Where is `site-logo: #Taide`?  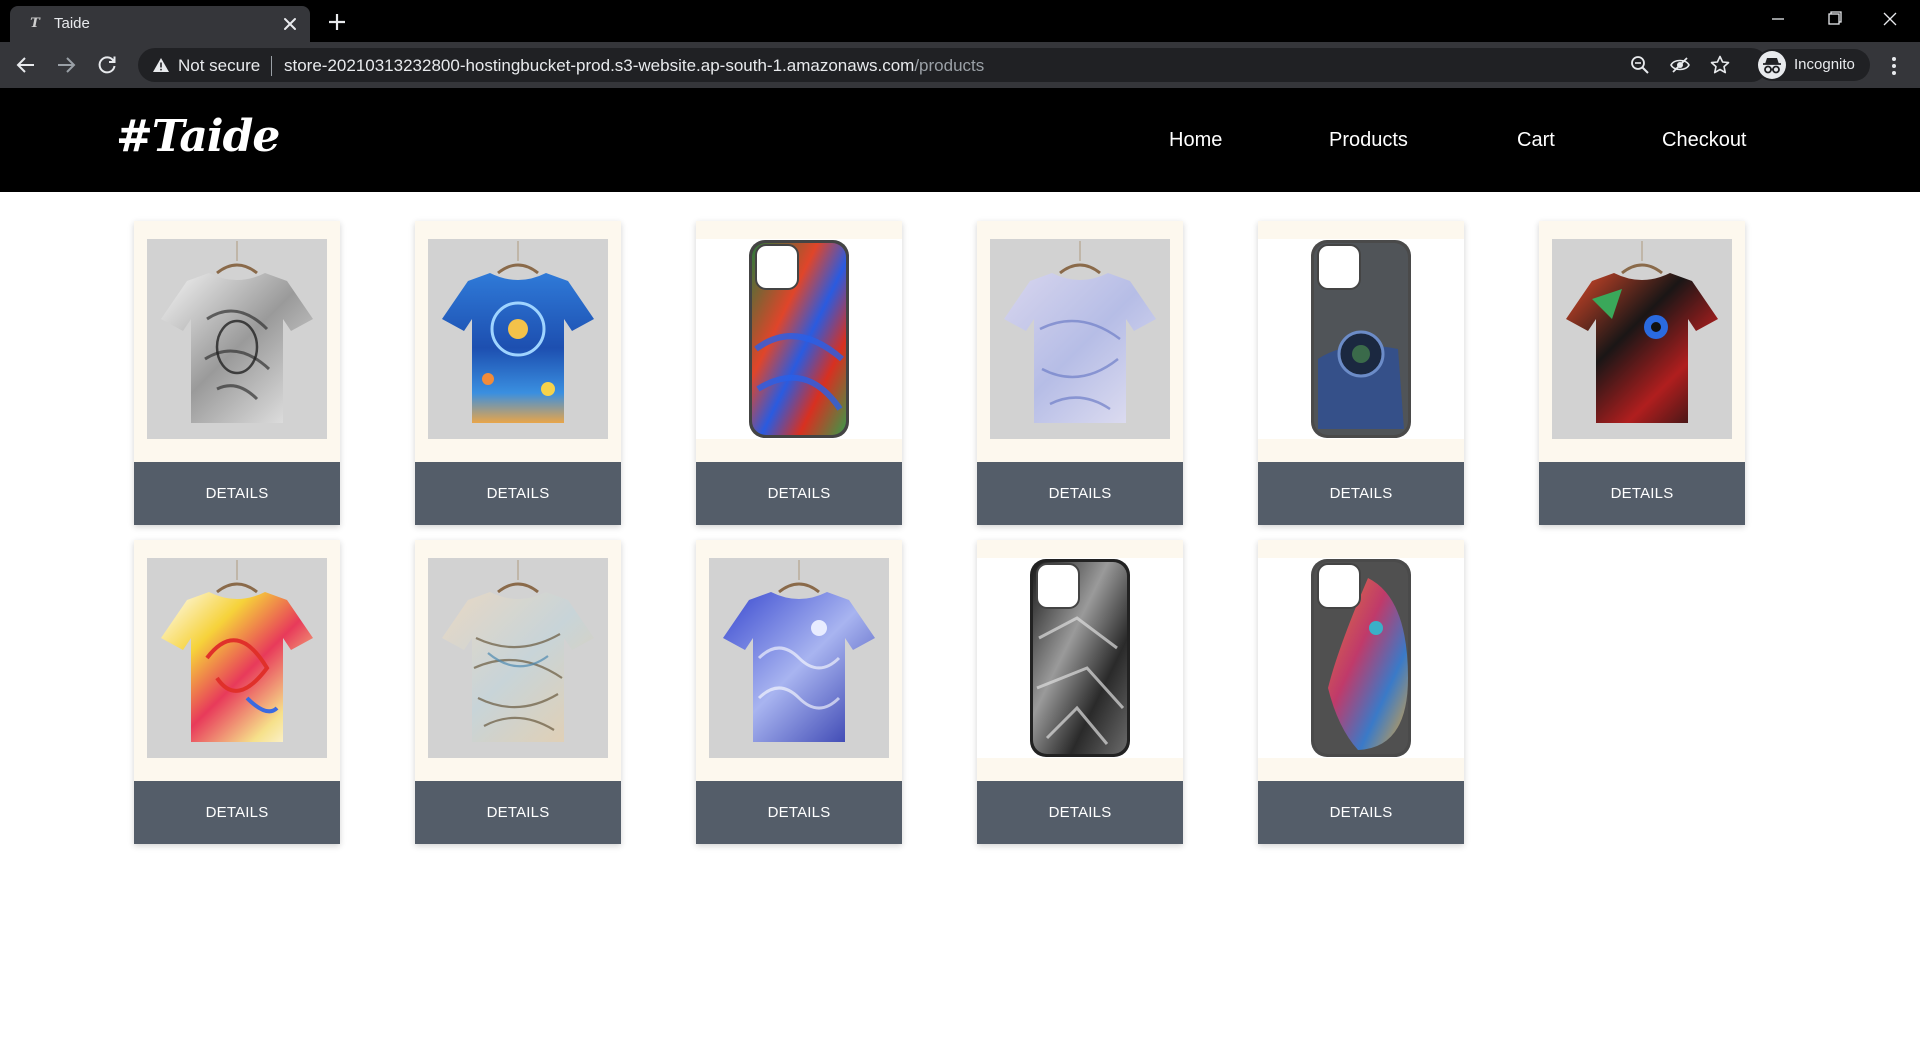 site-logo: #Taide is located at coordinates (198, 137).